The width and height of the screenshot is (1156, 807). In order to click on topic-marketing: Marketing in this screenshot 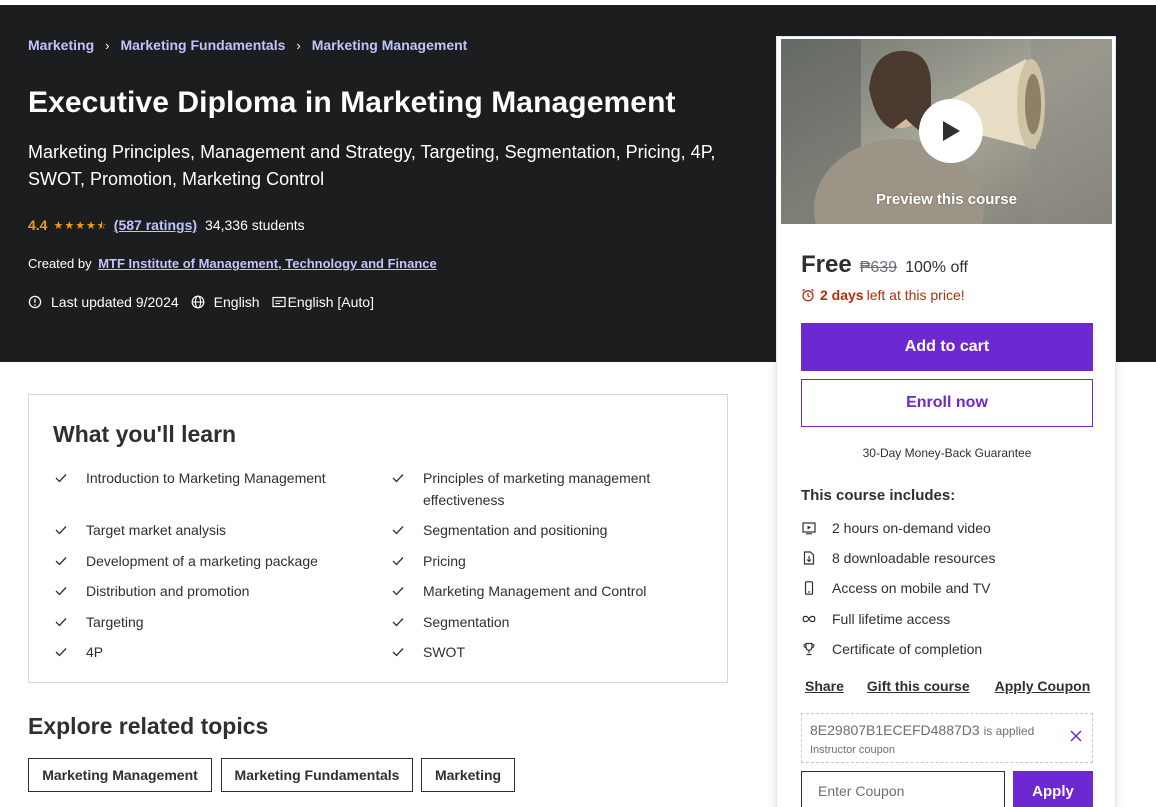, I will do `click(468, 775)`.